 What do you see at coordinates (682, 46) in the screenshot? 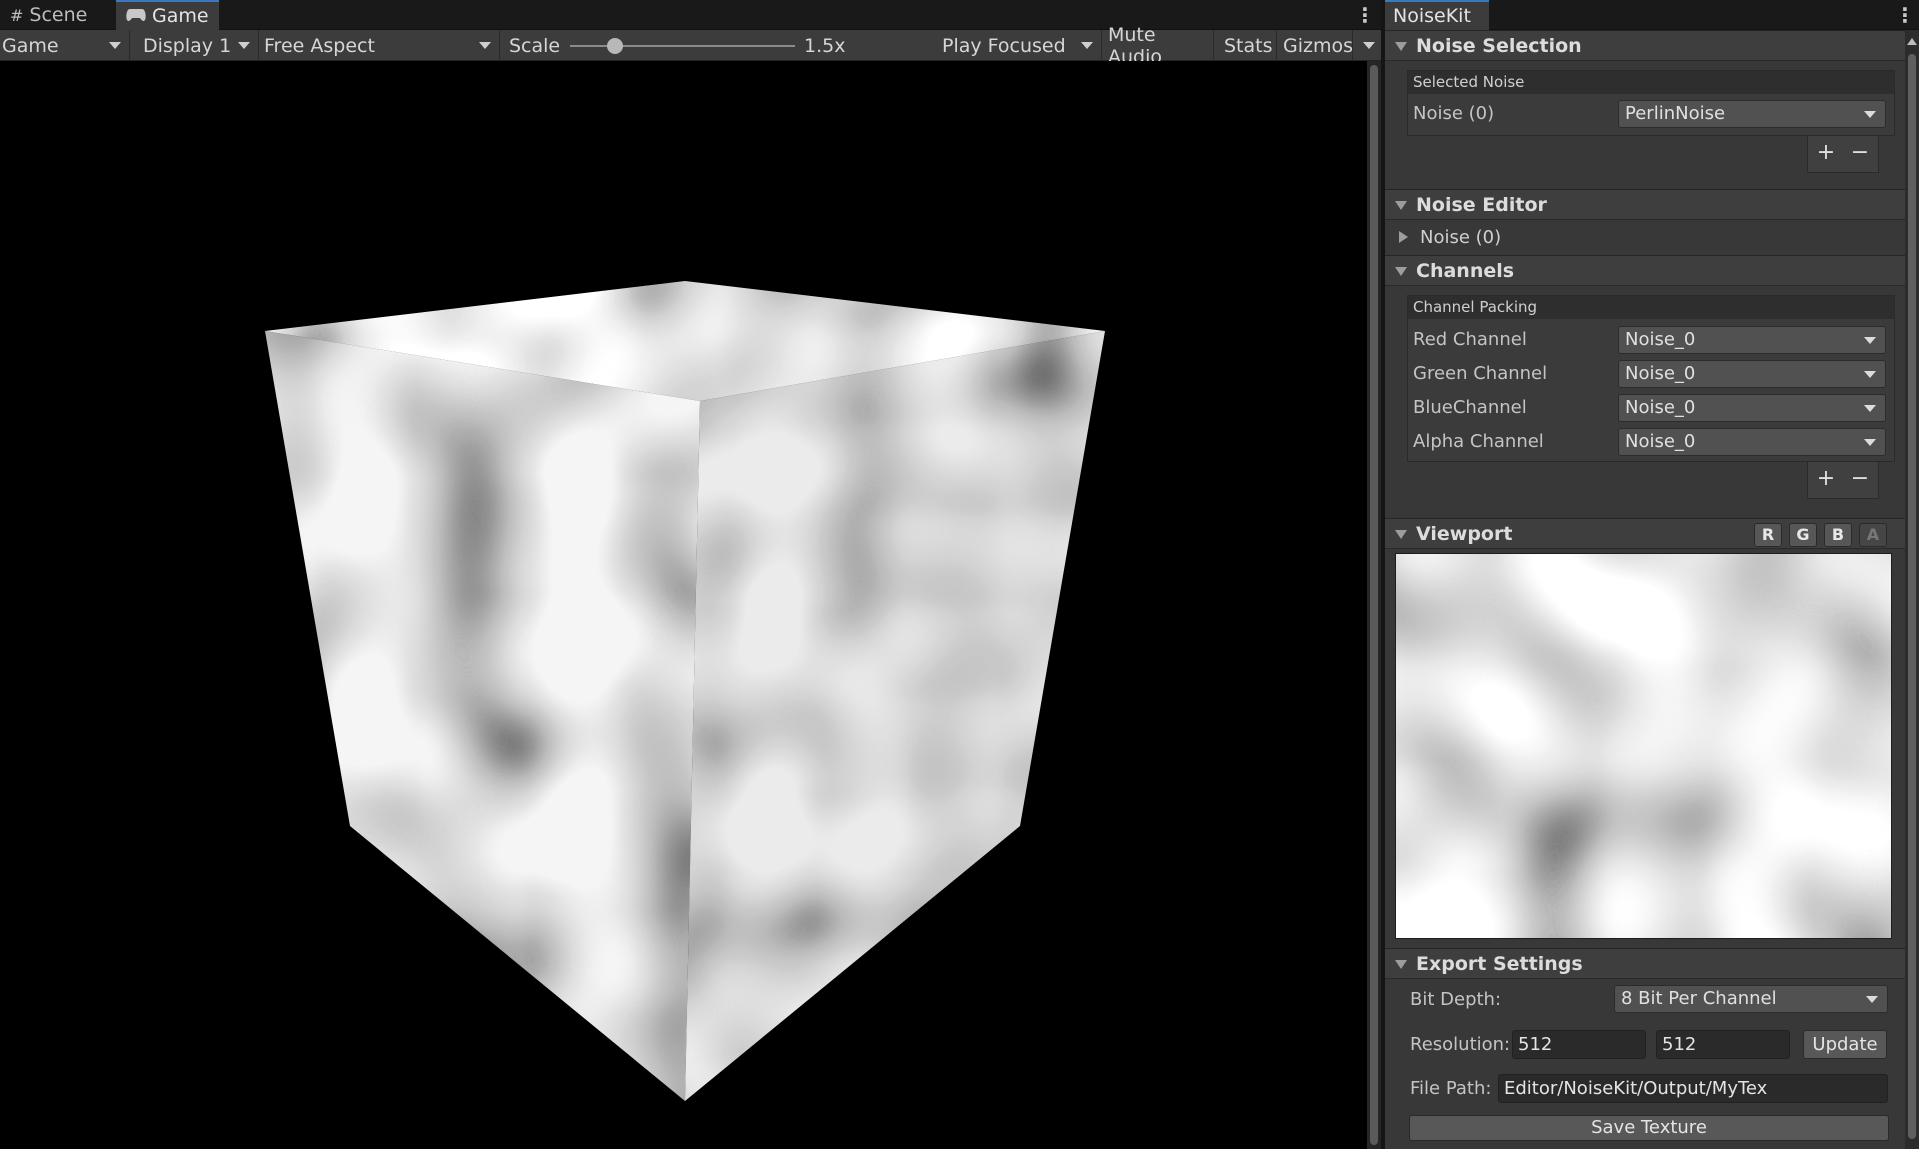
I see `scale-slider-track` at bounding box center [682, 46].